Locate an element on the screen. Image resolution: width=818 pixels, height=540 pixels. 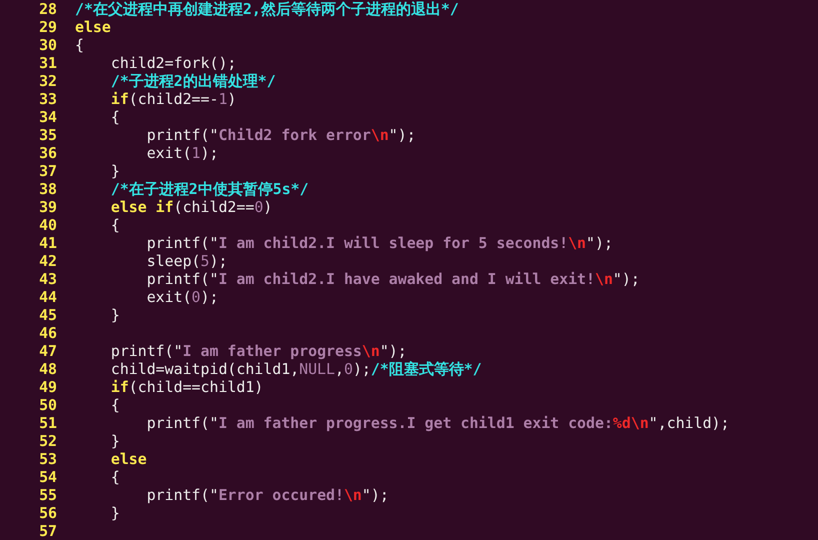
code-line: /*在子进程2中使其暂停5s*/ is located at coordinates (209, 189).